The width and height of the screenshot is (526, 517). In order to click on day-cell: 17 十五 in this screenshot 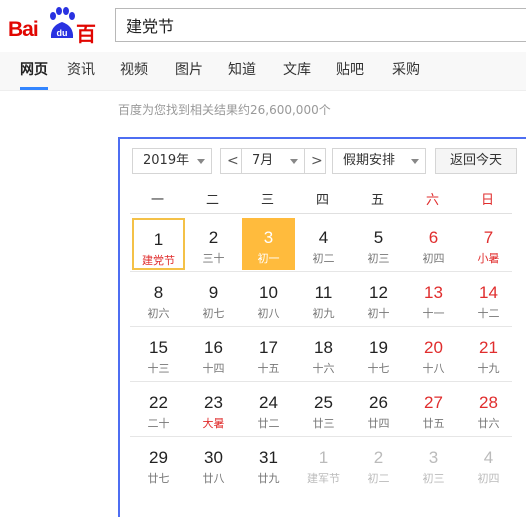, I will do `click(268, 354)`.